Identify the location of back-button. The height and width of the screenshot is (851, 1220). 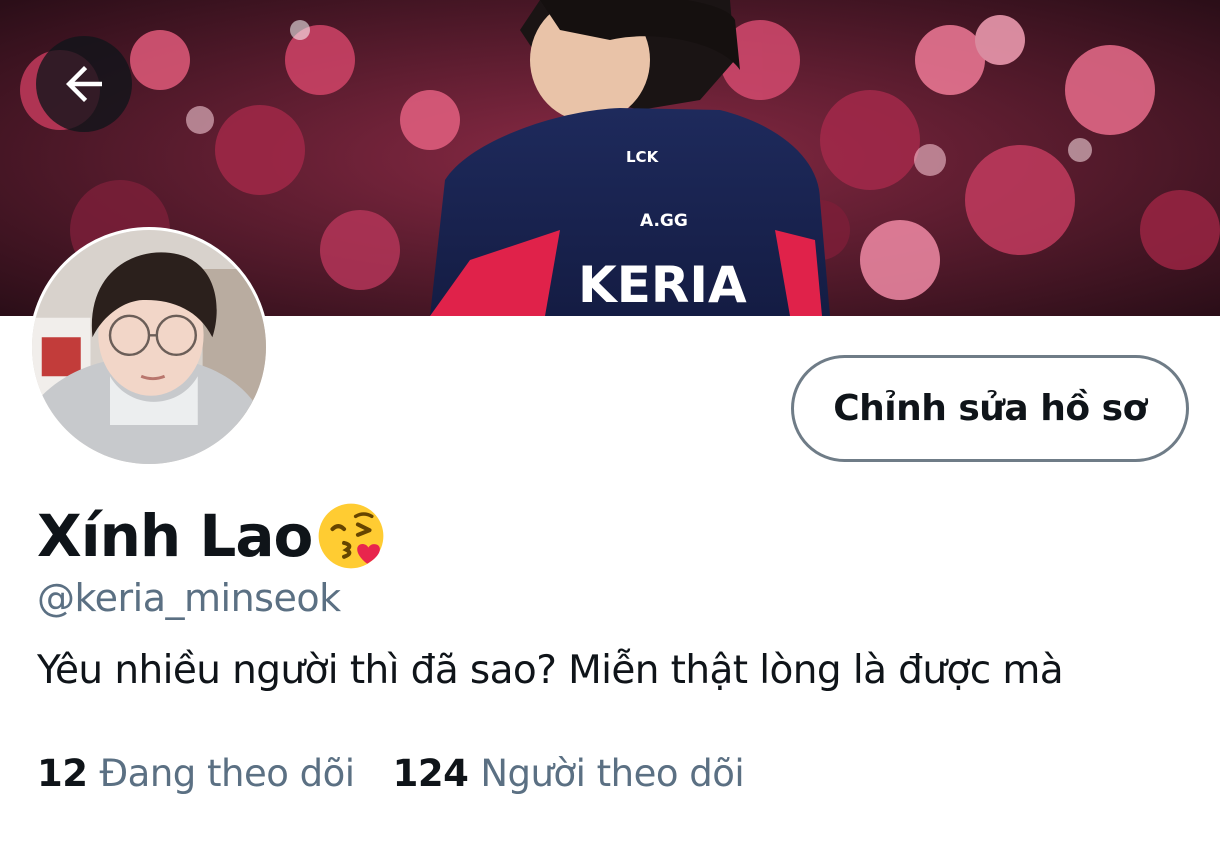
(84, 84).